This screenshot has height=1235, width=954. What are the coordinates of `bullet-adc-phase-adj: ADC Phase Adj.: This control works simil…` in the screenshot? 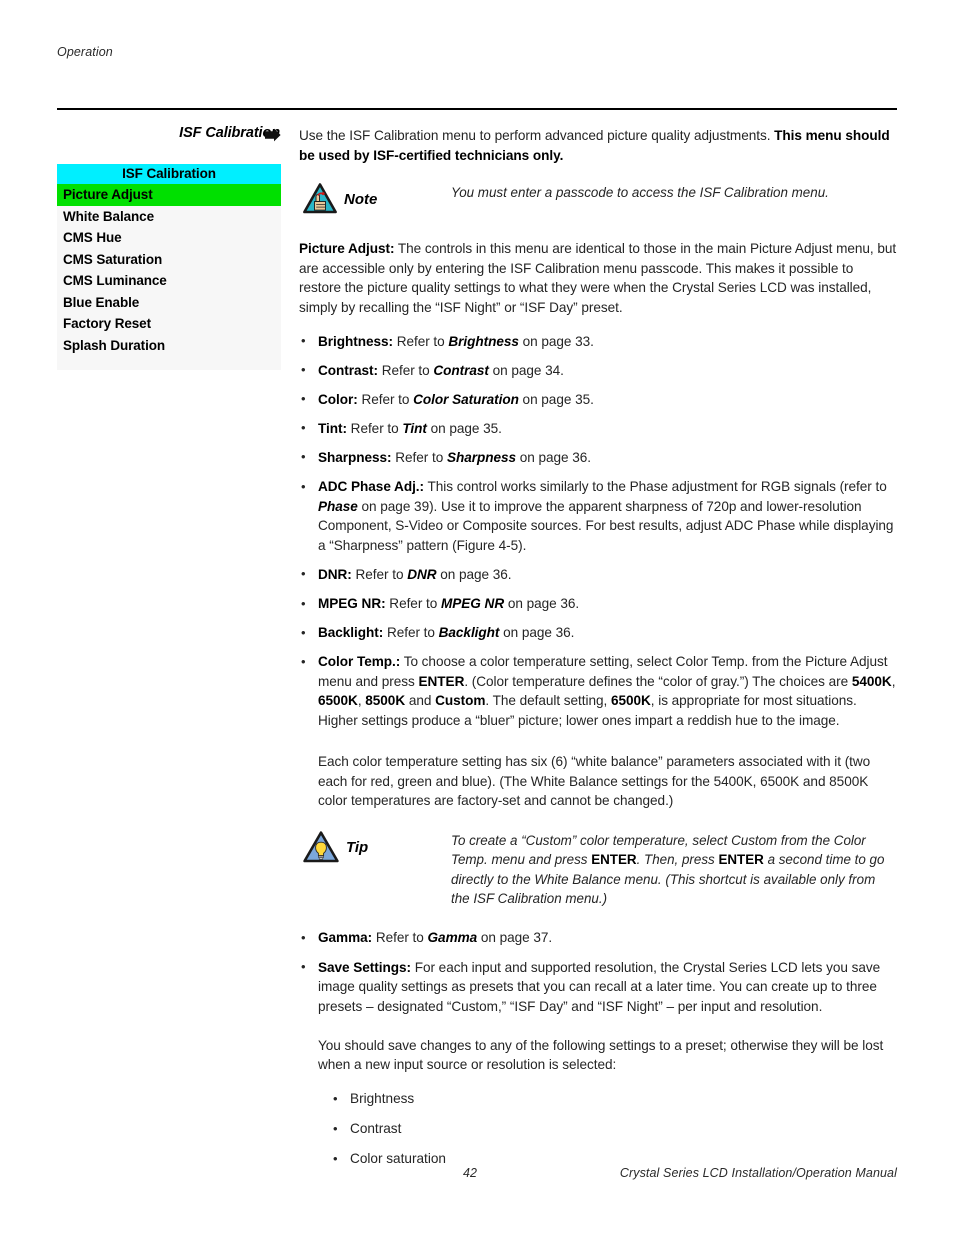 It's located at (598, 516).